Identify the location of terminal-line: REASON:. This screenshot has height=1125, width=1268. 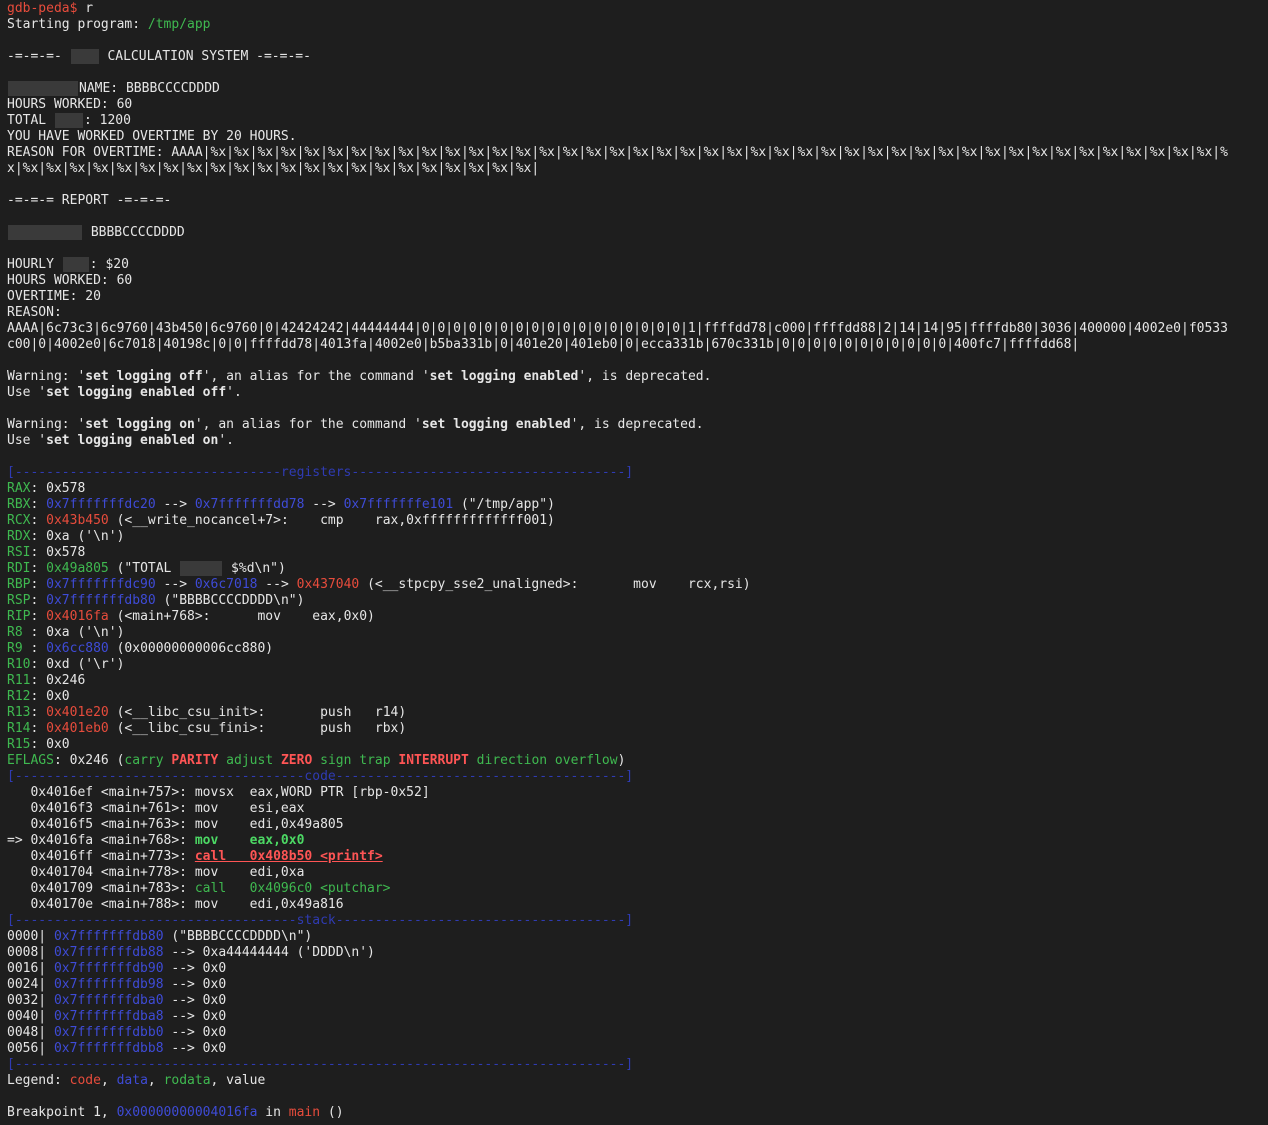
(637, 313).